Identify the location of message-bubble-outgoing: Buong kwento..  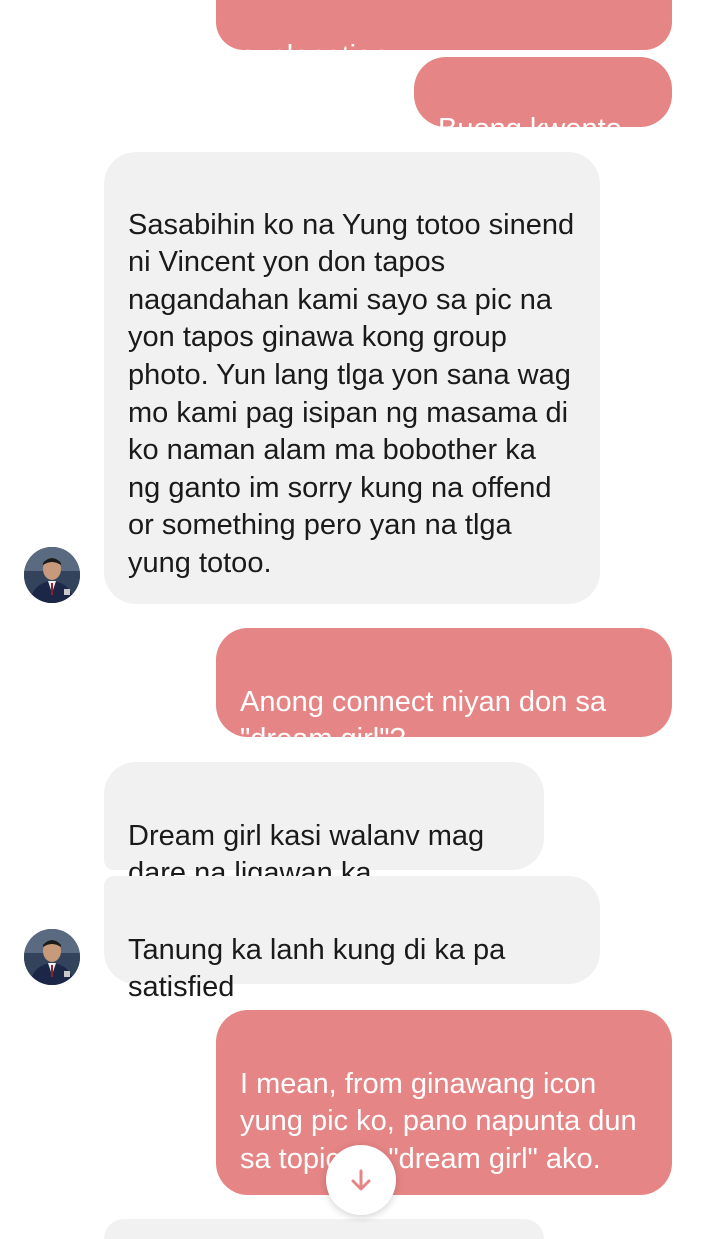
(543, 101).